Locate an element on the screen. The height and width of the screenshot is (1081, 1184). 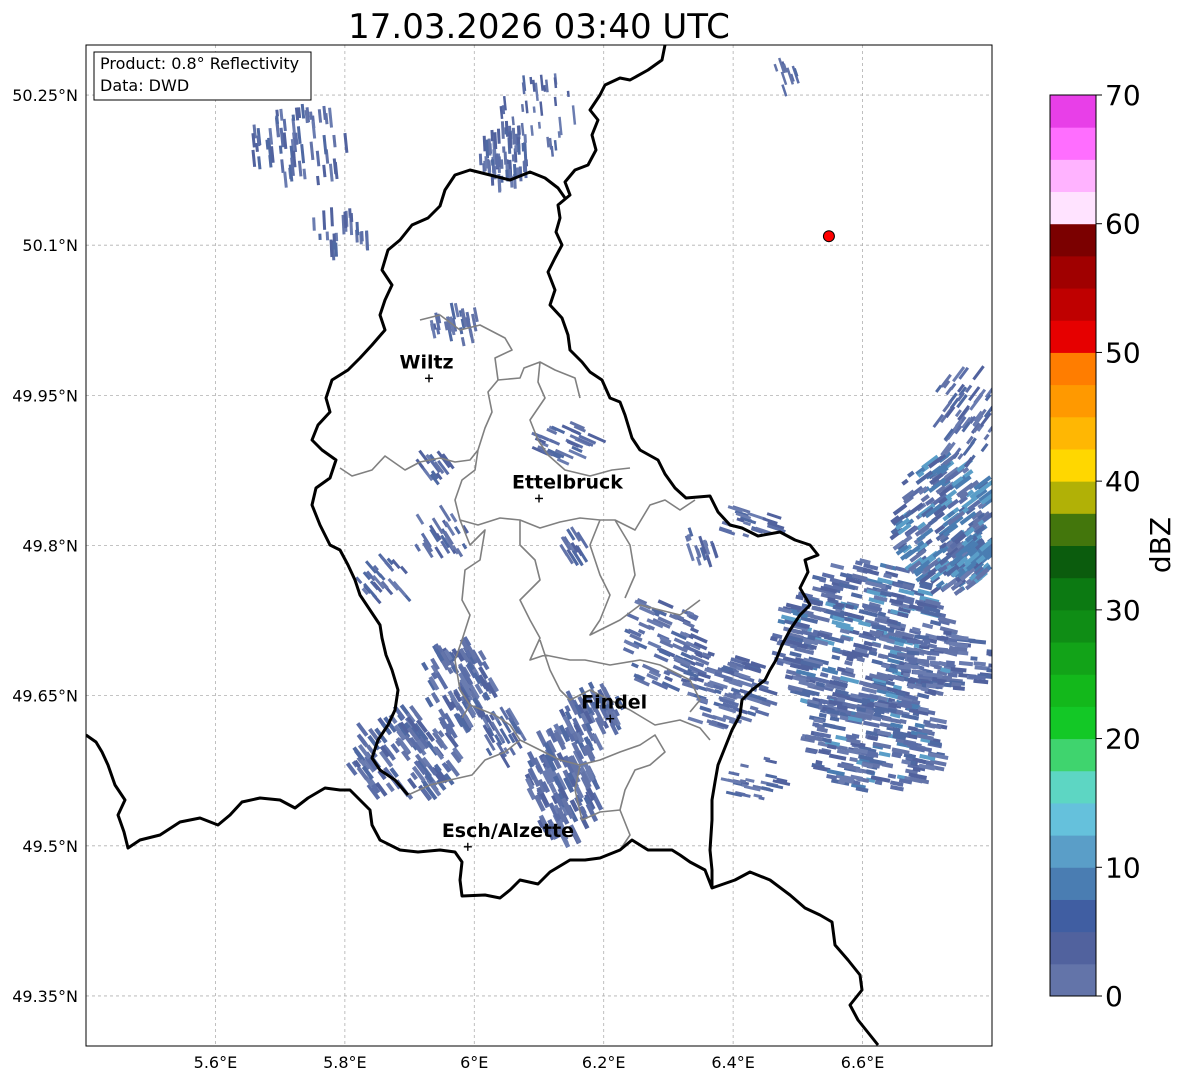
lat-tick-label: 49.5°N is located at coordinates (50, 846).